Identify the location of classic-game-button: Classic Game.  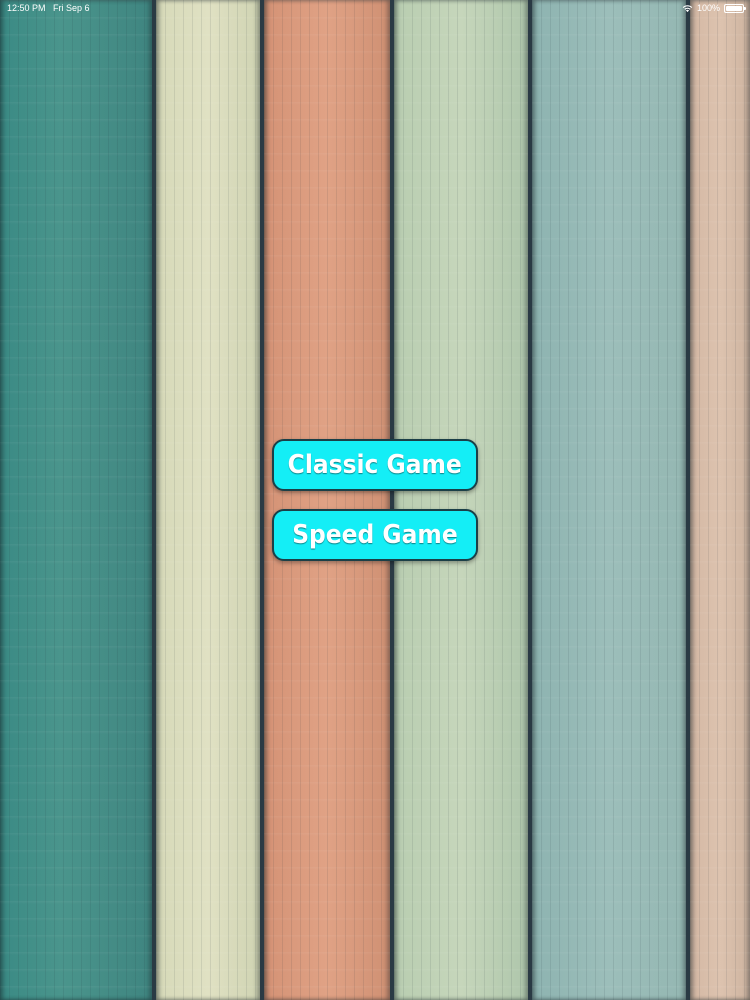
(375, 465).